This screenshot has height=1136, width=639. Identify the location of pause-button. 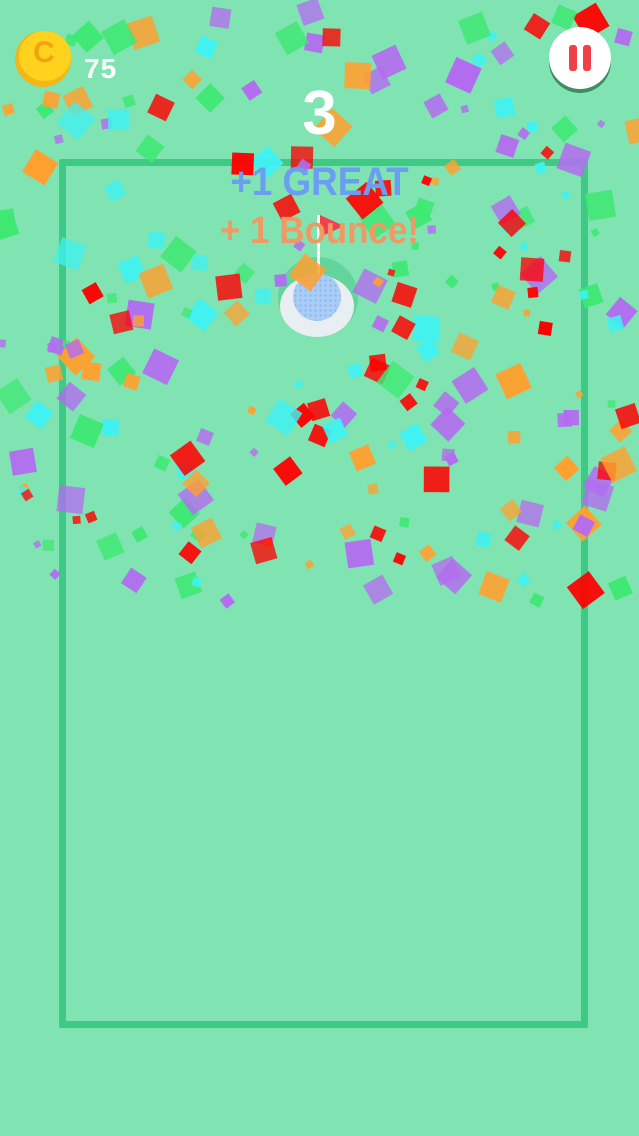
(580, 58).